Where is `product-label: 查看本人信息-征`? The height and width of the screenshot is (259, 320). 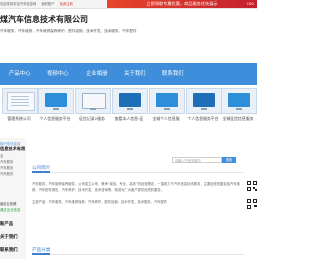
product-label: 查看本人信息-征 is located at coordinates (129, 118).